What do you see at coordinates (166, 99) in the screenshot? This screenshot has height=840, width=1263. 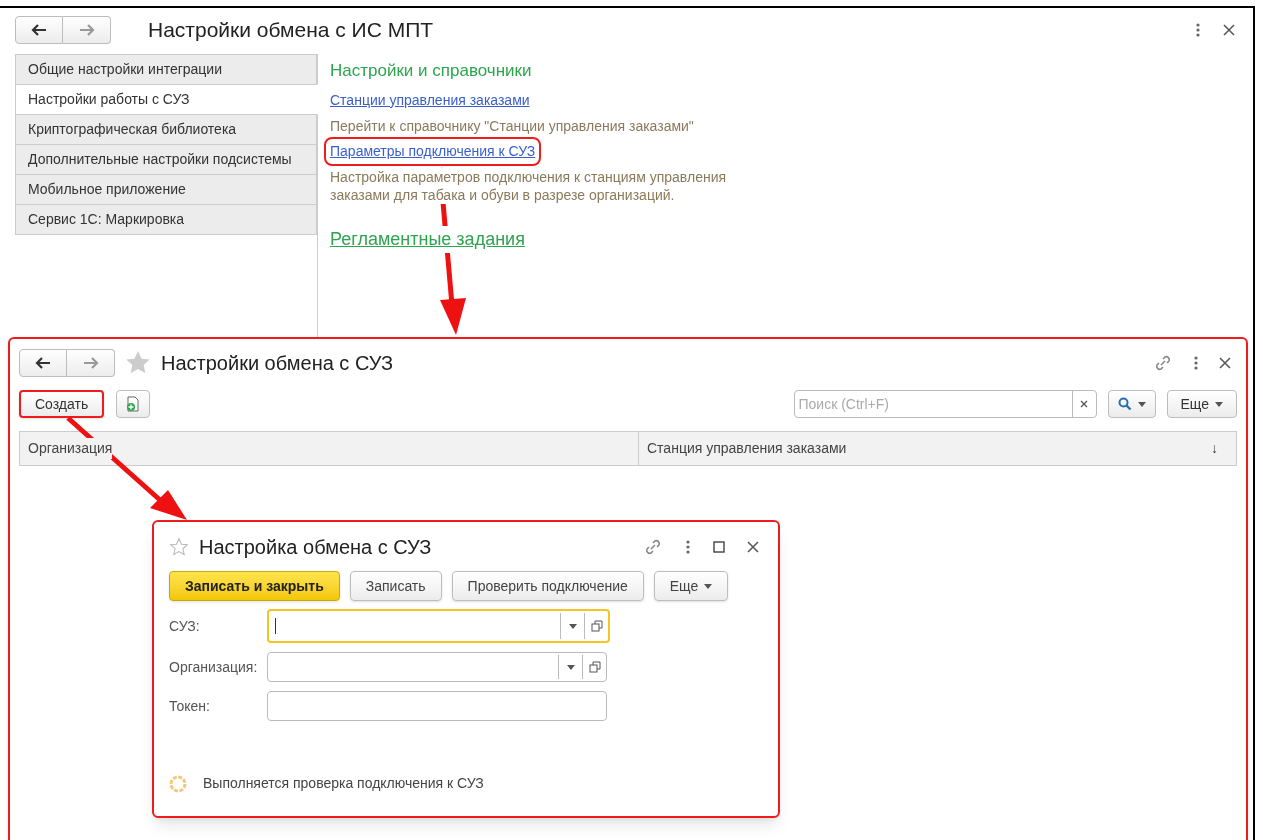 I see `section-tab: Настройки работы с СУЗ` at bounding box center [166, 99].